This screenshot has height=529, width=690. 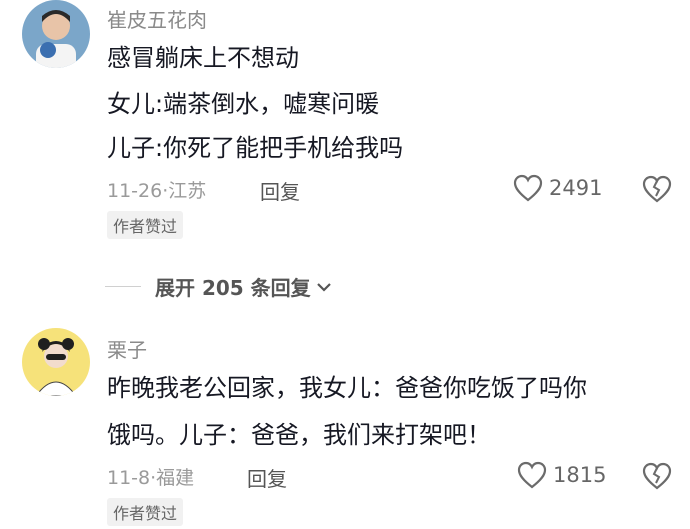 What do you see at coordinates (127, 348) in the screenshot?
I see `username: 栗子` at bounding box center [127, 348].